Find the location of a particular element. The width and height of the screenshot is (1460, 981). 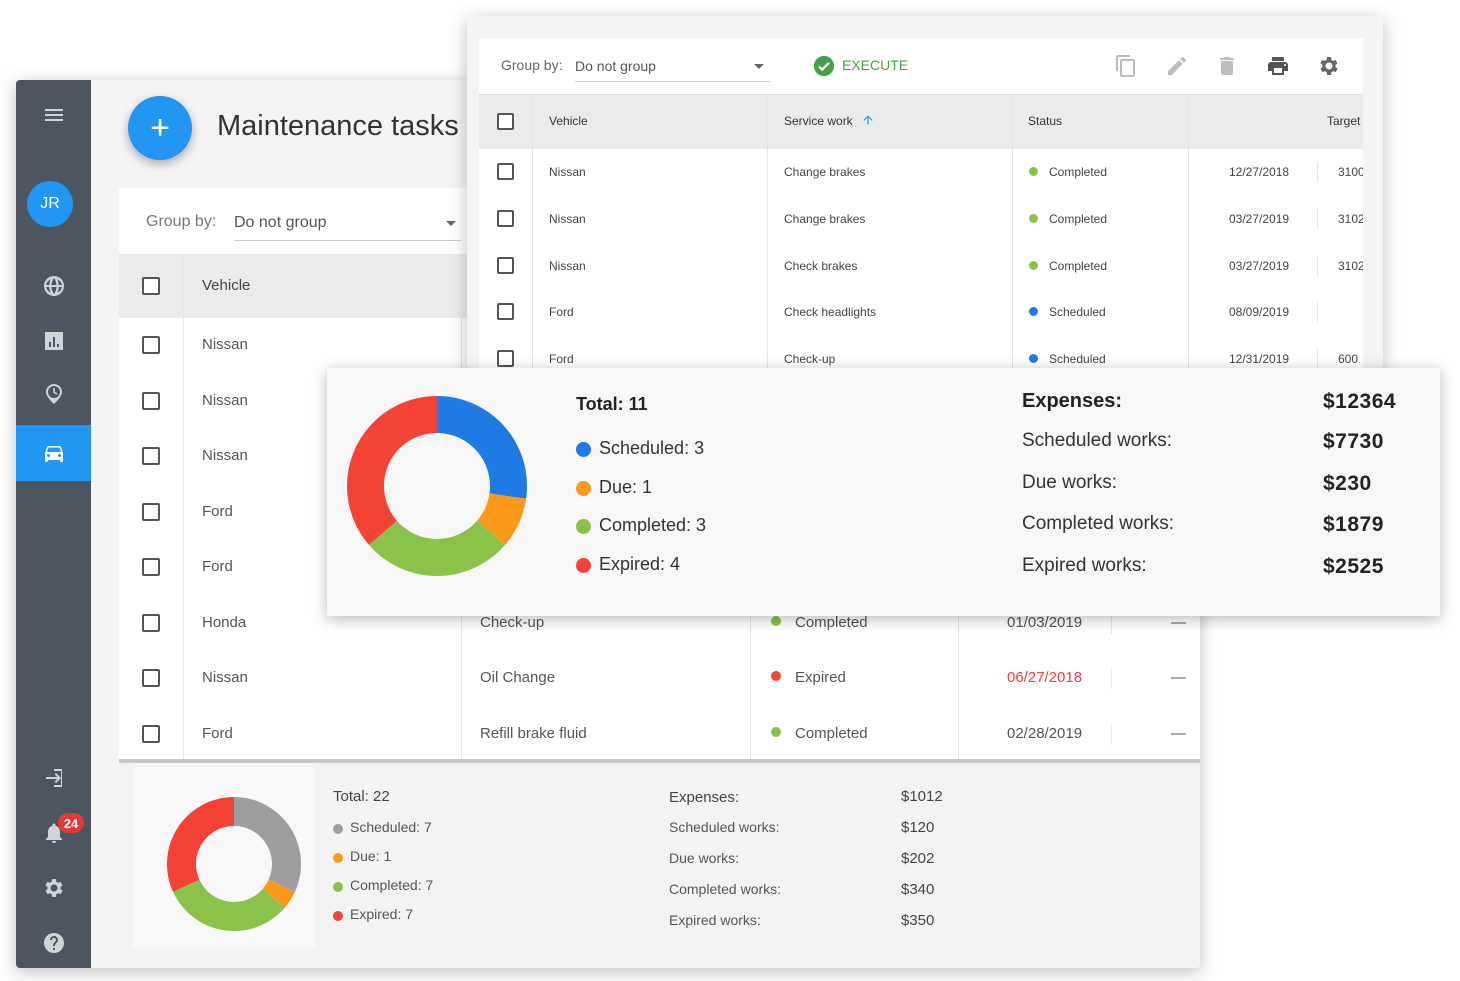

expense-line-value: $1879 is located at coordinates (1353, 524).